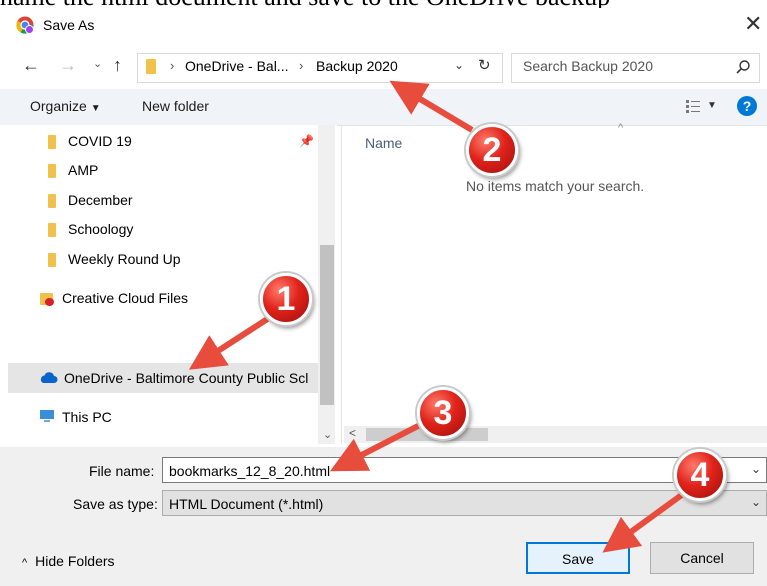 The height and width of the screenshot is (586, 767). Describe the element at coordinates (643, 522) in the screenshot. I see `arrow-to-save-button` at that location.